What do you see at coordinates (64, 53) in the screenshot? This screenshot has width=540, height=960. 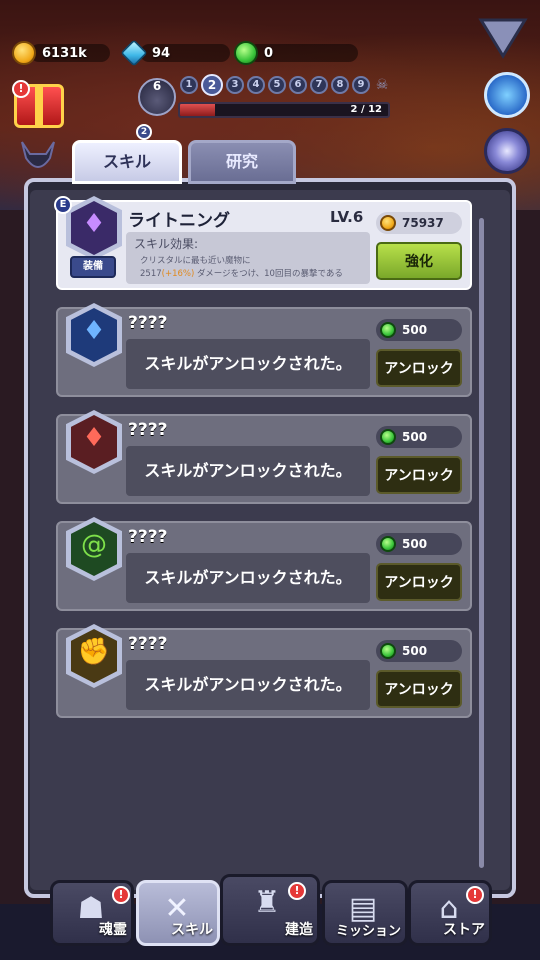 I see `gold-value: 6131k` at bounding box center [64, 53].